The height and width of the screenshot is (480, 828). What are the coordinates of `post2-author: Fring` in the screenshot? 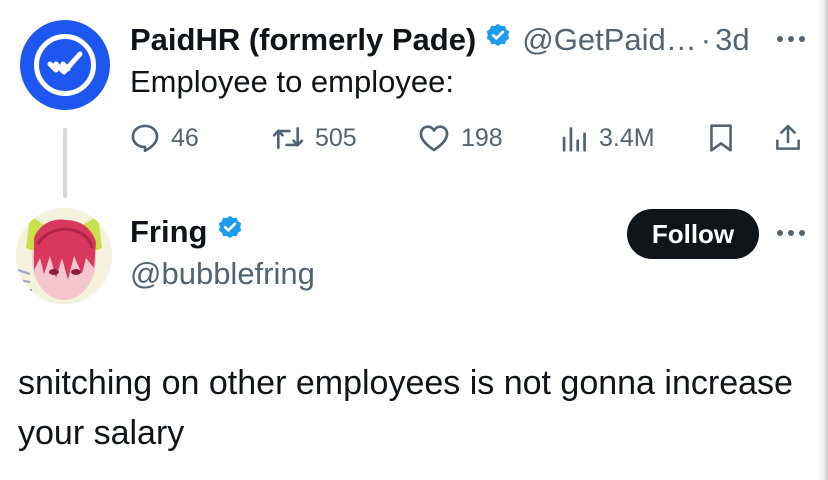 It's located at (187, 232).